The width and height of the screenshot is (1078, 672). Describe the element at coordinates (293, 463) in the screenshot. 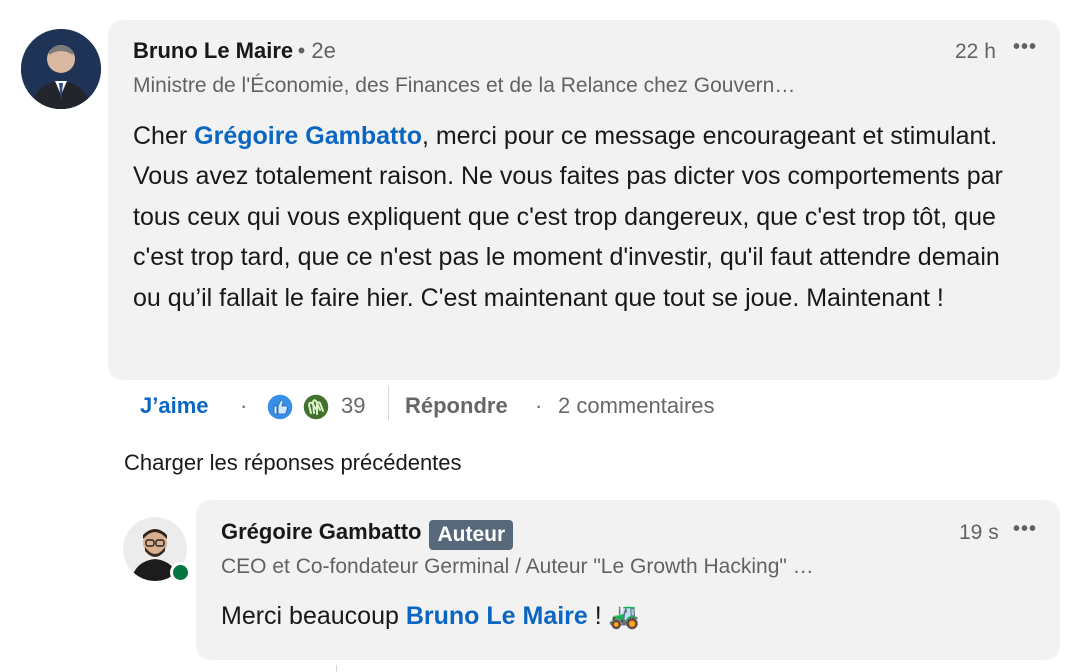

I see `load-previous-replies-button: Charger les réponses précédentes` at that location.